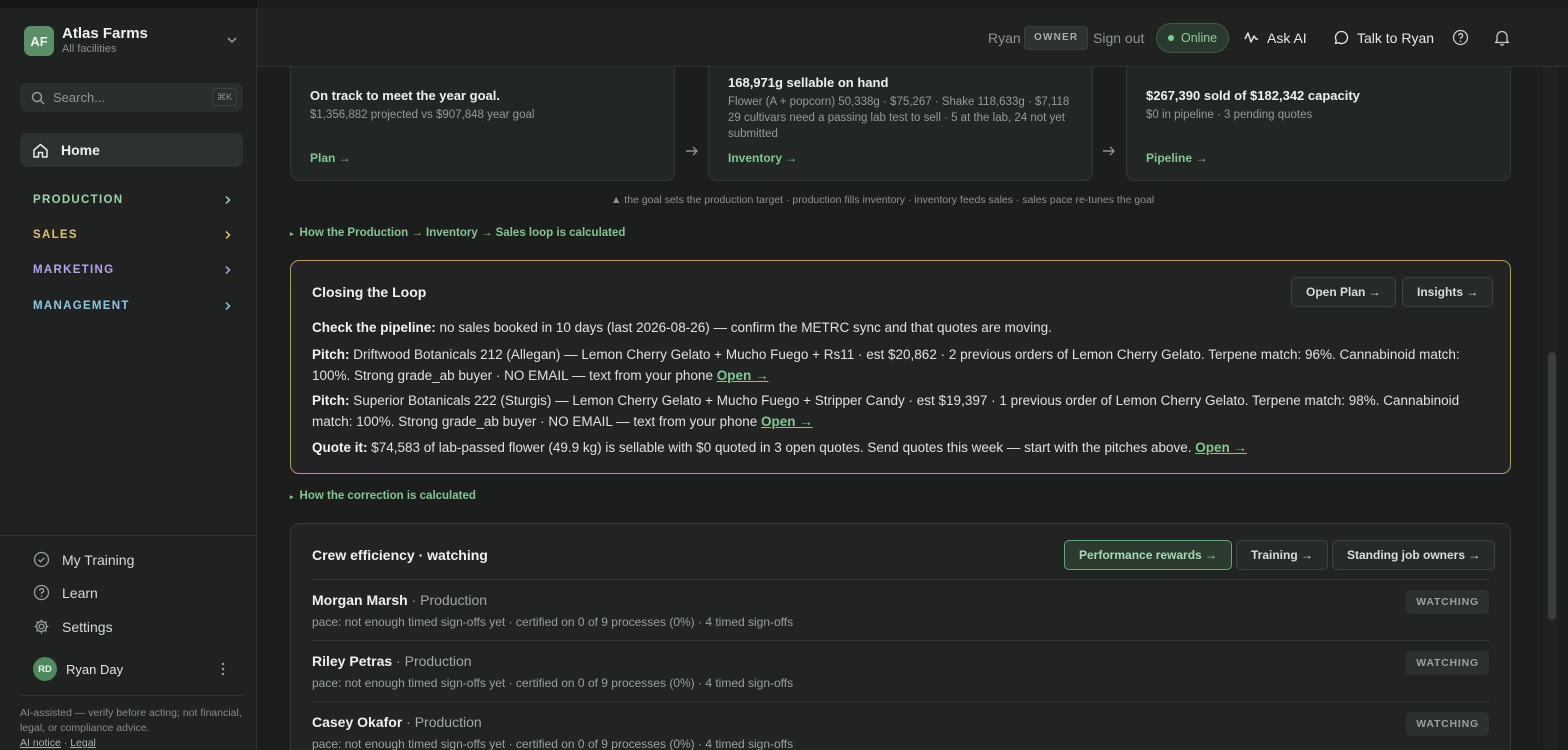 The width and height of the screenshot is (1568, 750). What do you see at coordinates (133, 200) in the screenshot?
I see `sidebar-section-production: PRODUCTION` at bounding box center [133, 200].